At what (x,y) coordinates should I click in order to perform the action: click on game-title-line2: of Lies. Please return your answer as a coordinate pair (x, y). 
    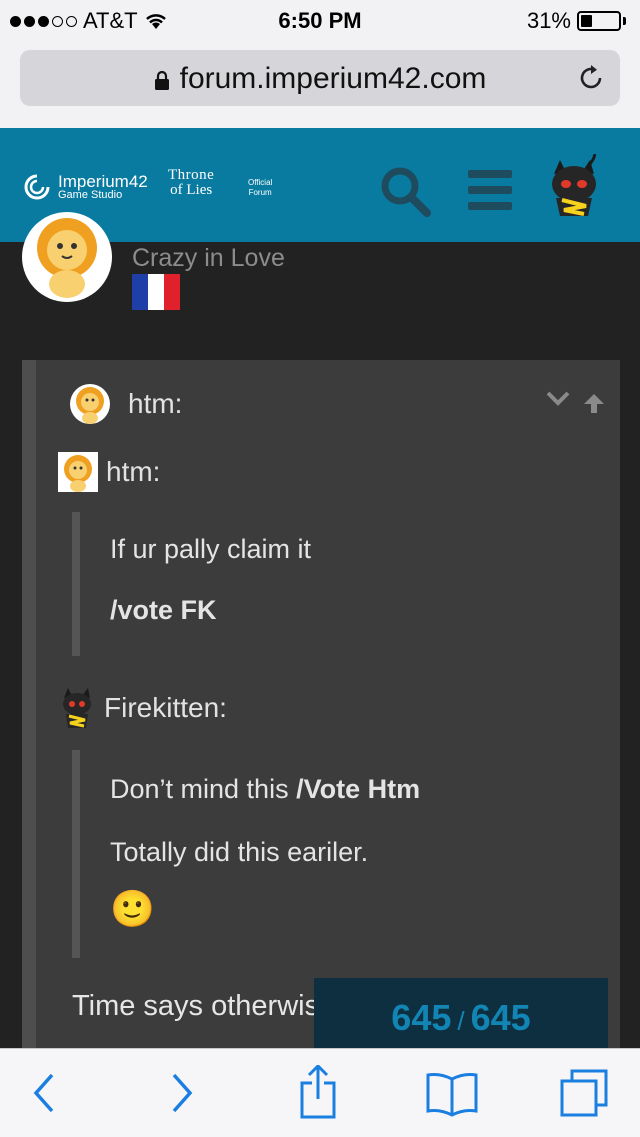
    Looking at the image, I should click on (191, 190).